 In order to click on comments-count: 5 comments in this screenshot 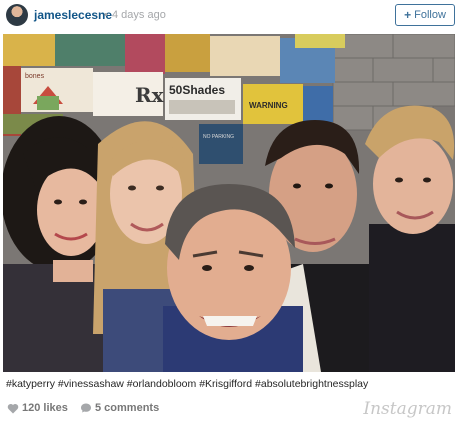, I will do `click(127, 408)`.